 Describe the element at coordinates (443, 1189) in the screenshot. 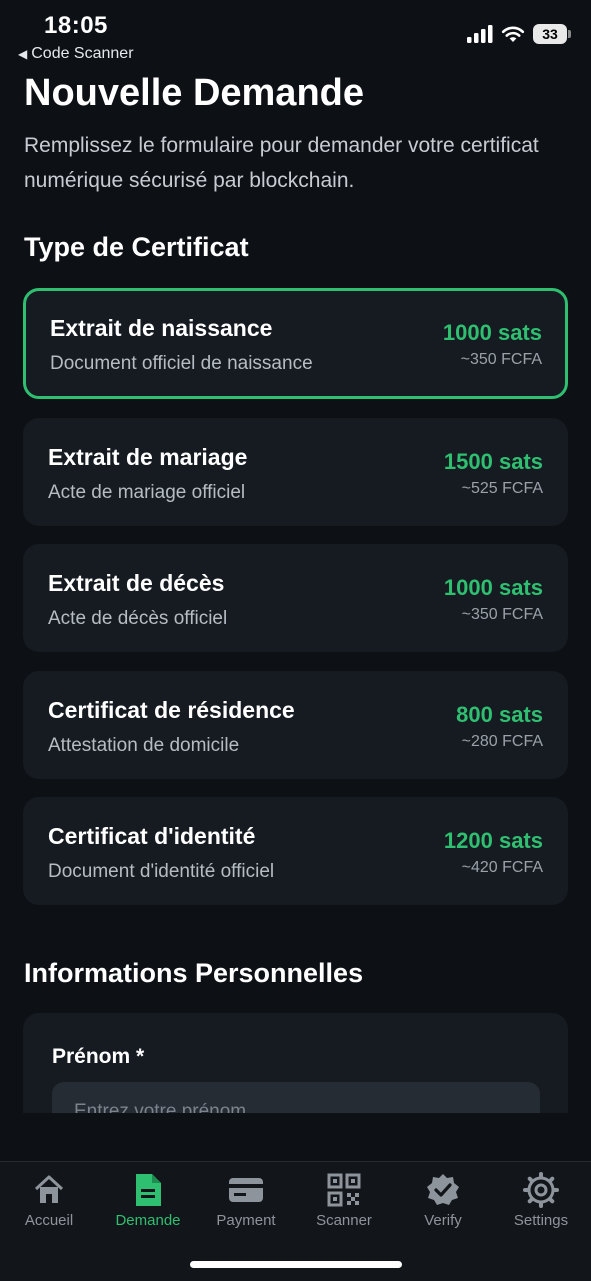

I see `verified-badge-icon` at that location.